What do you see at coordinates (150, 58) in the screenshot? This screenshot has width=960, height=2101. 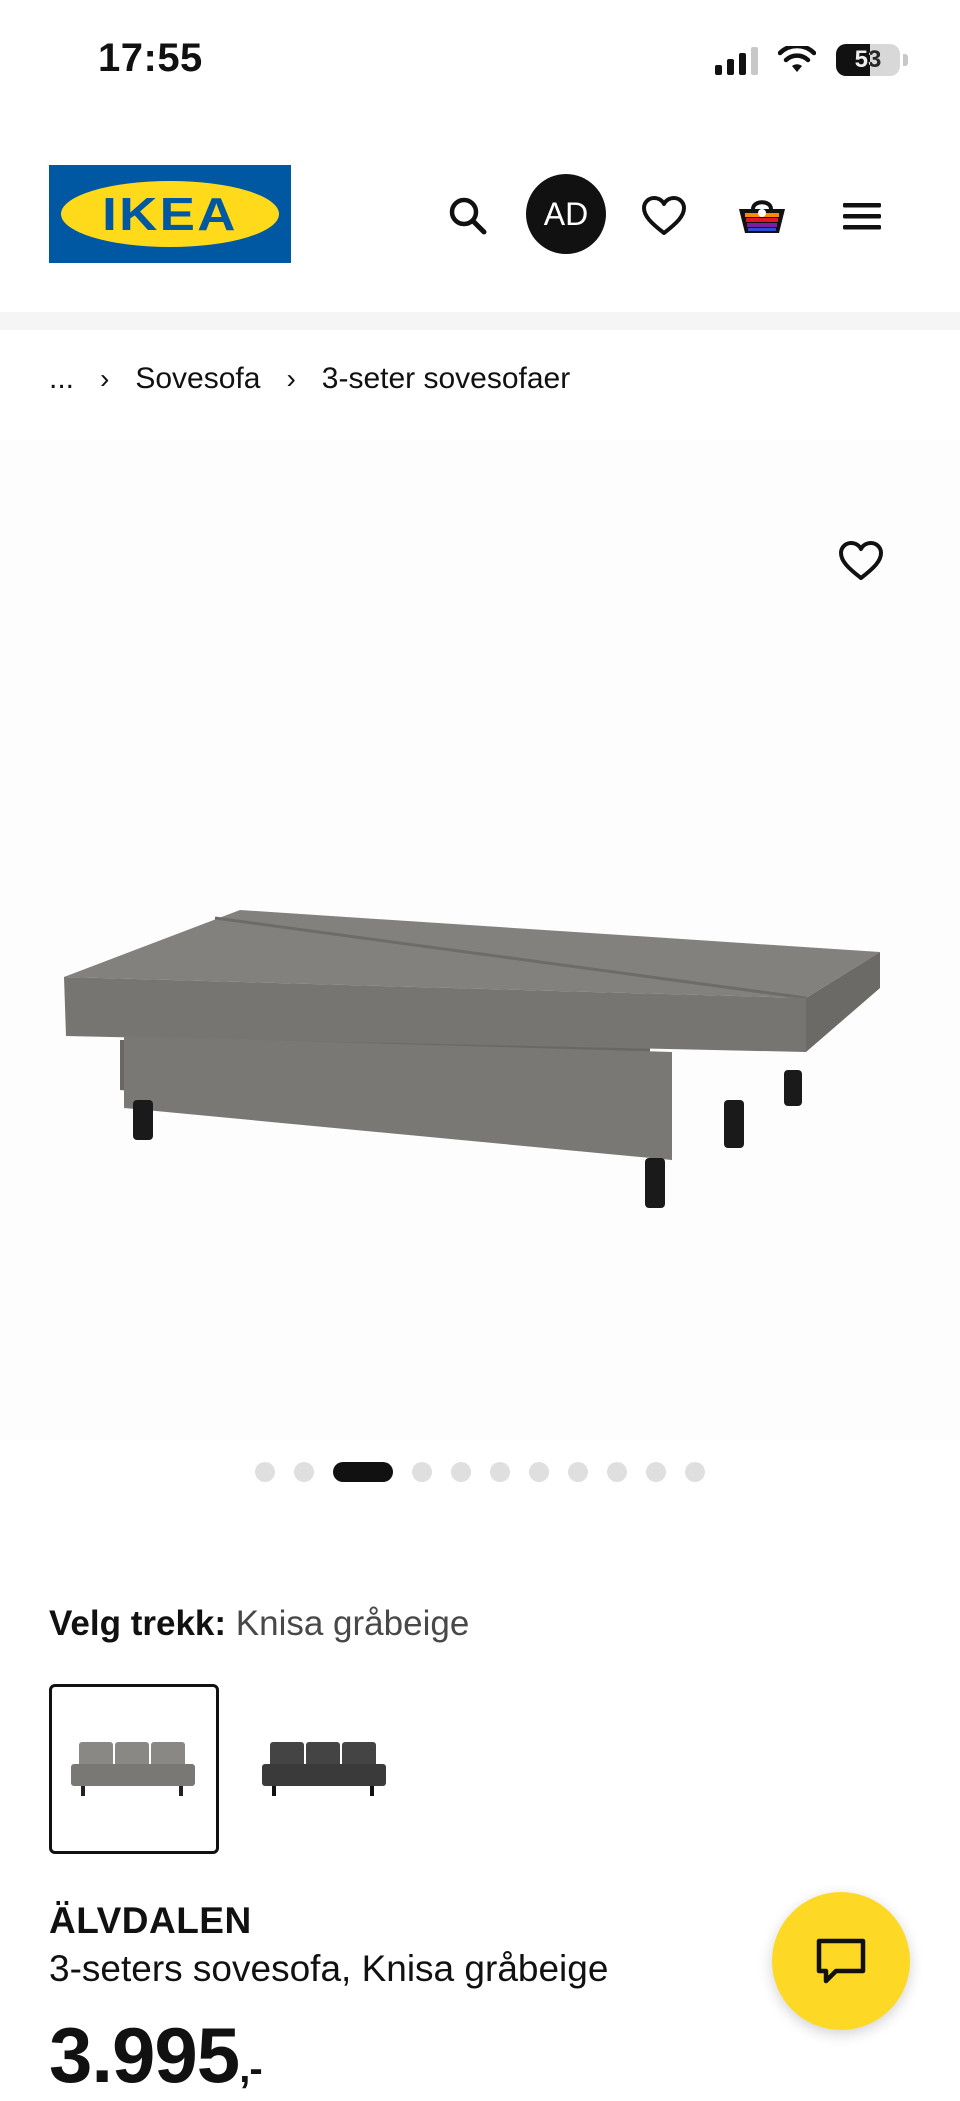 I see `status-time: 17:55` at bounding box center [150, 58].